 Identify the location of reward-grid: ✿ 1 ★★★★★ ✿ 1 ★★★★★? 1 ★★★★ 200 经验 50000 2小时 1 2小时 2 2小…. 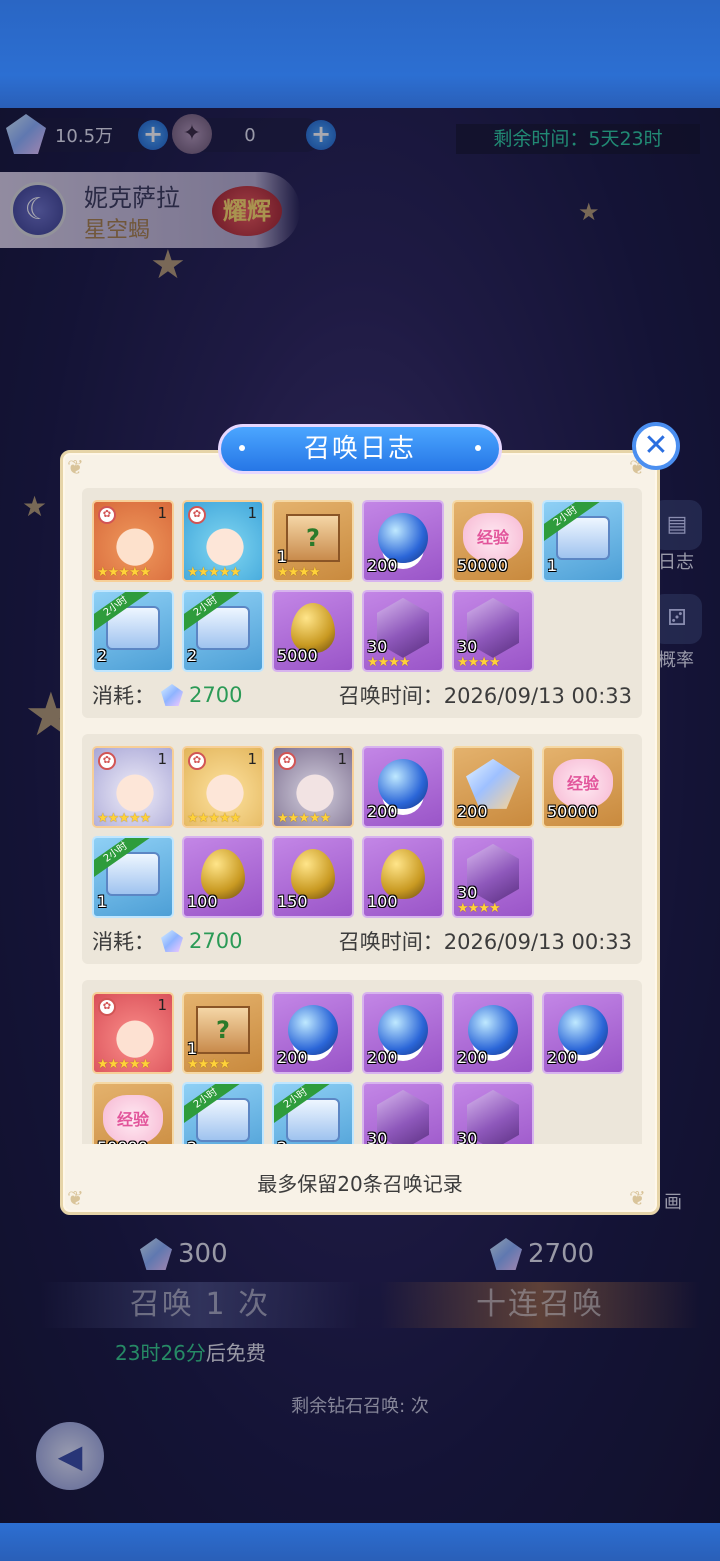
(365, 586).